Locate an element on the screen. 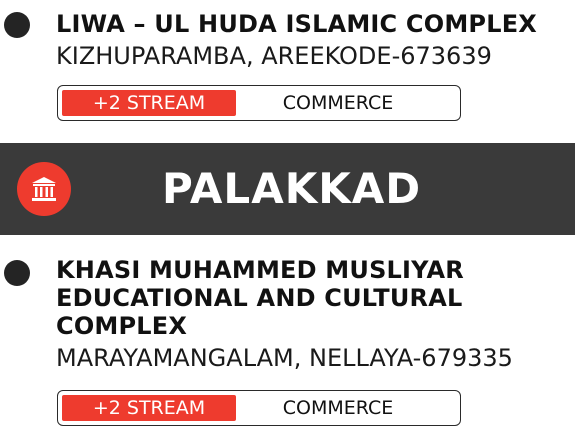 The image size is (575, 440). institution-name: LIWA – UL HUDA ISLAMIC COMPLEX is located at coordinates (297, 24).